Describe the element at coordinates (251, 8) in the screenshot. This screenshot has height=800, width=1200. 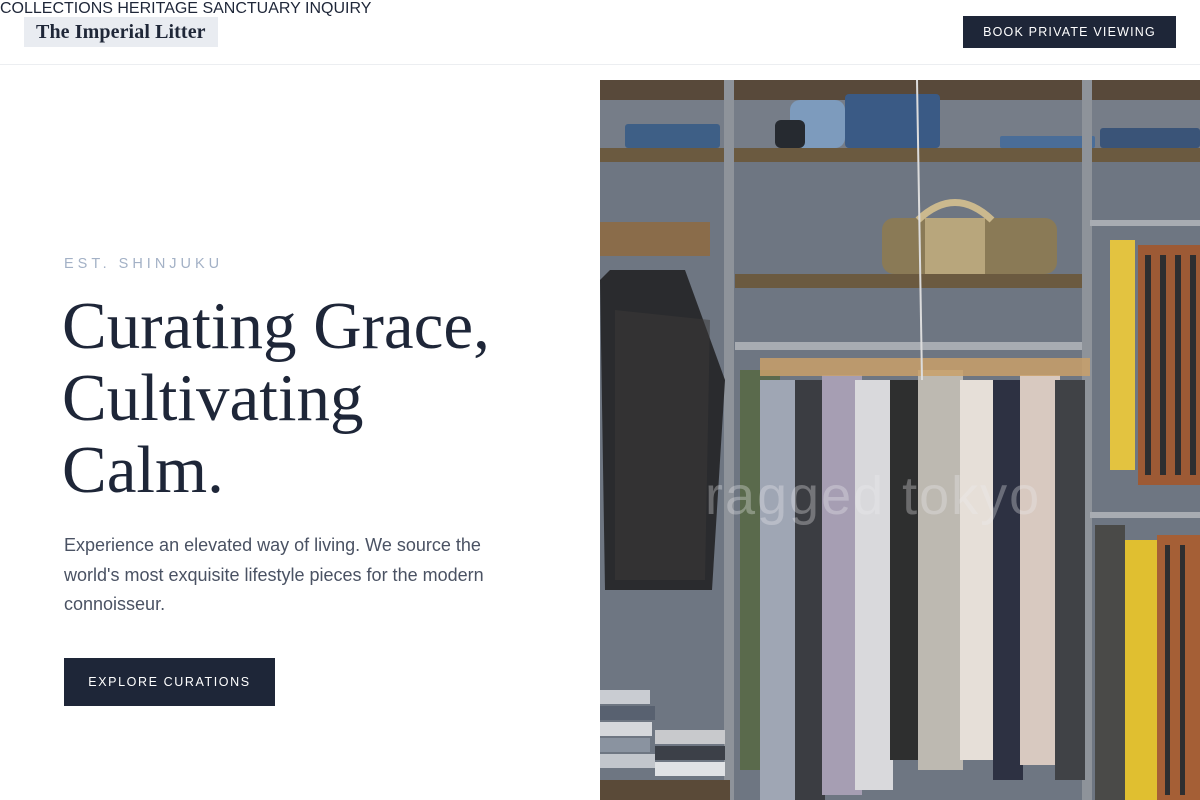
I see `nav-item-sanctuary: SANCTUARY` at that location.